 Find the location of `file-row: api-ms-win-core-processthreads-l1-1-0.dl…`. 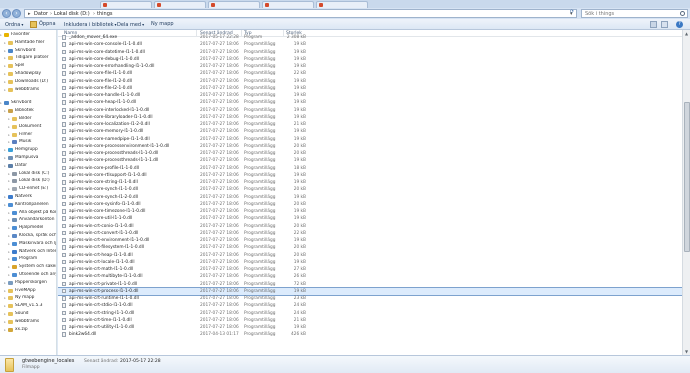

file-row: api-ms-win-core-processthreads-l1-1-0.dl… is located at coordinates (370, 153).